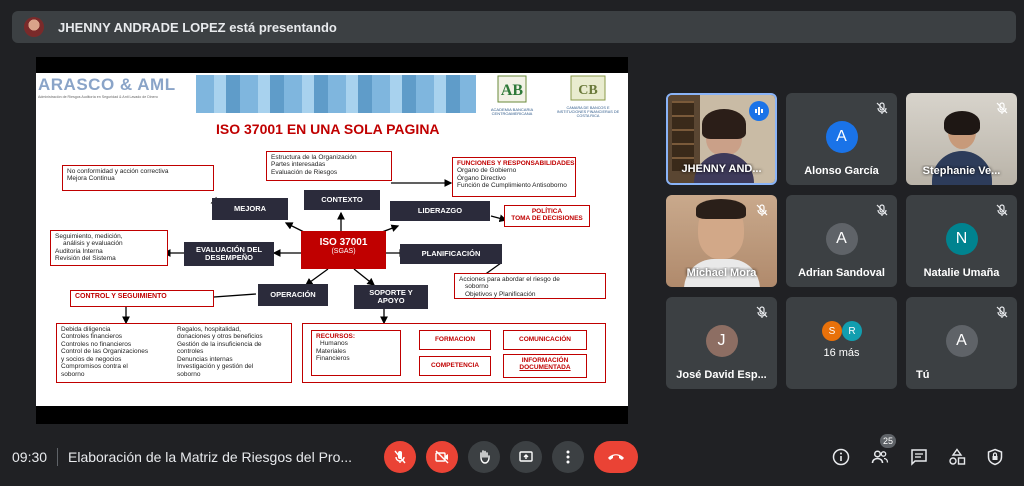  What do you see at coordinates (89, 236) in the screenshot?
I see `seguimiento-item: Seguimiento, medición,` at bounding box center [89, 236].